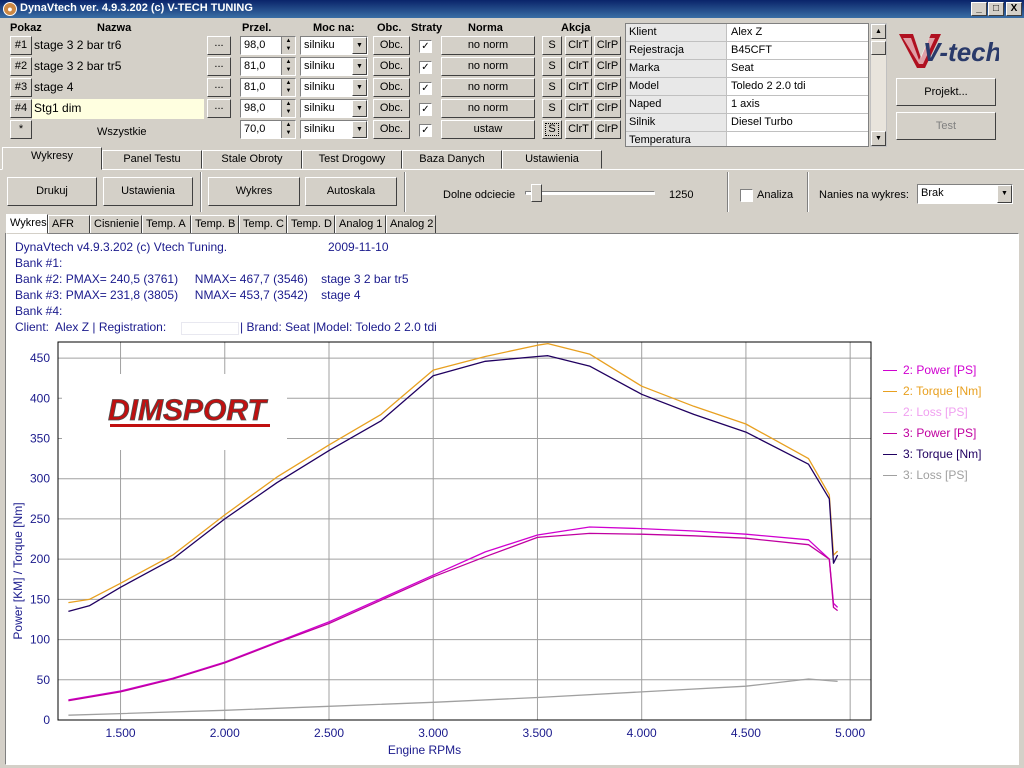 This screenshot has width=1024, height=768. What do you see at coordinates (52, 191) in the screenshot?
I see `drukuj-button: Drukuj` at bounding box center [52, 191].